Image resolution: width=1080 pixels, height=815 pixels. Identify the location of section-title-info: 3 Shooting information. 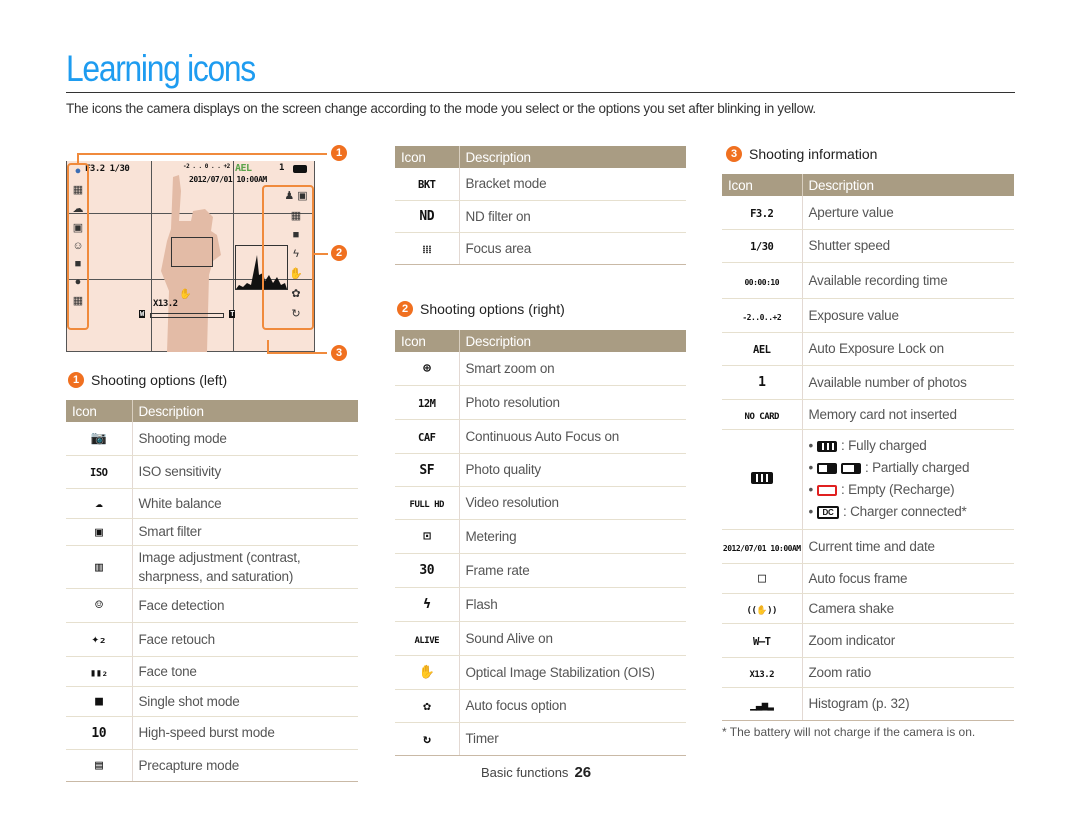
(801, 154).